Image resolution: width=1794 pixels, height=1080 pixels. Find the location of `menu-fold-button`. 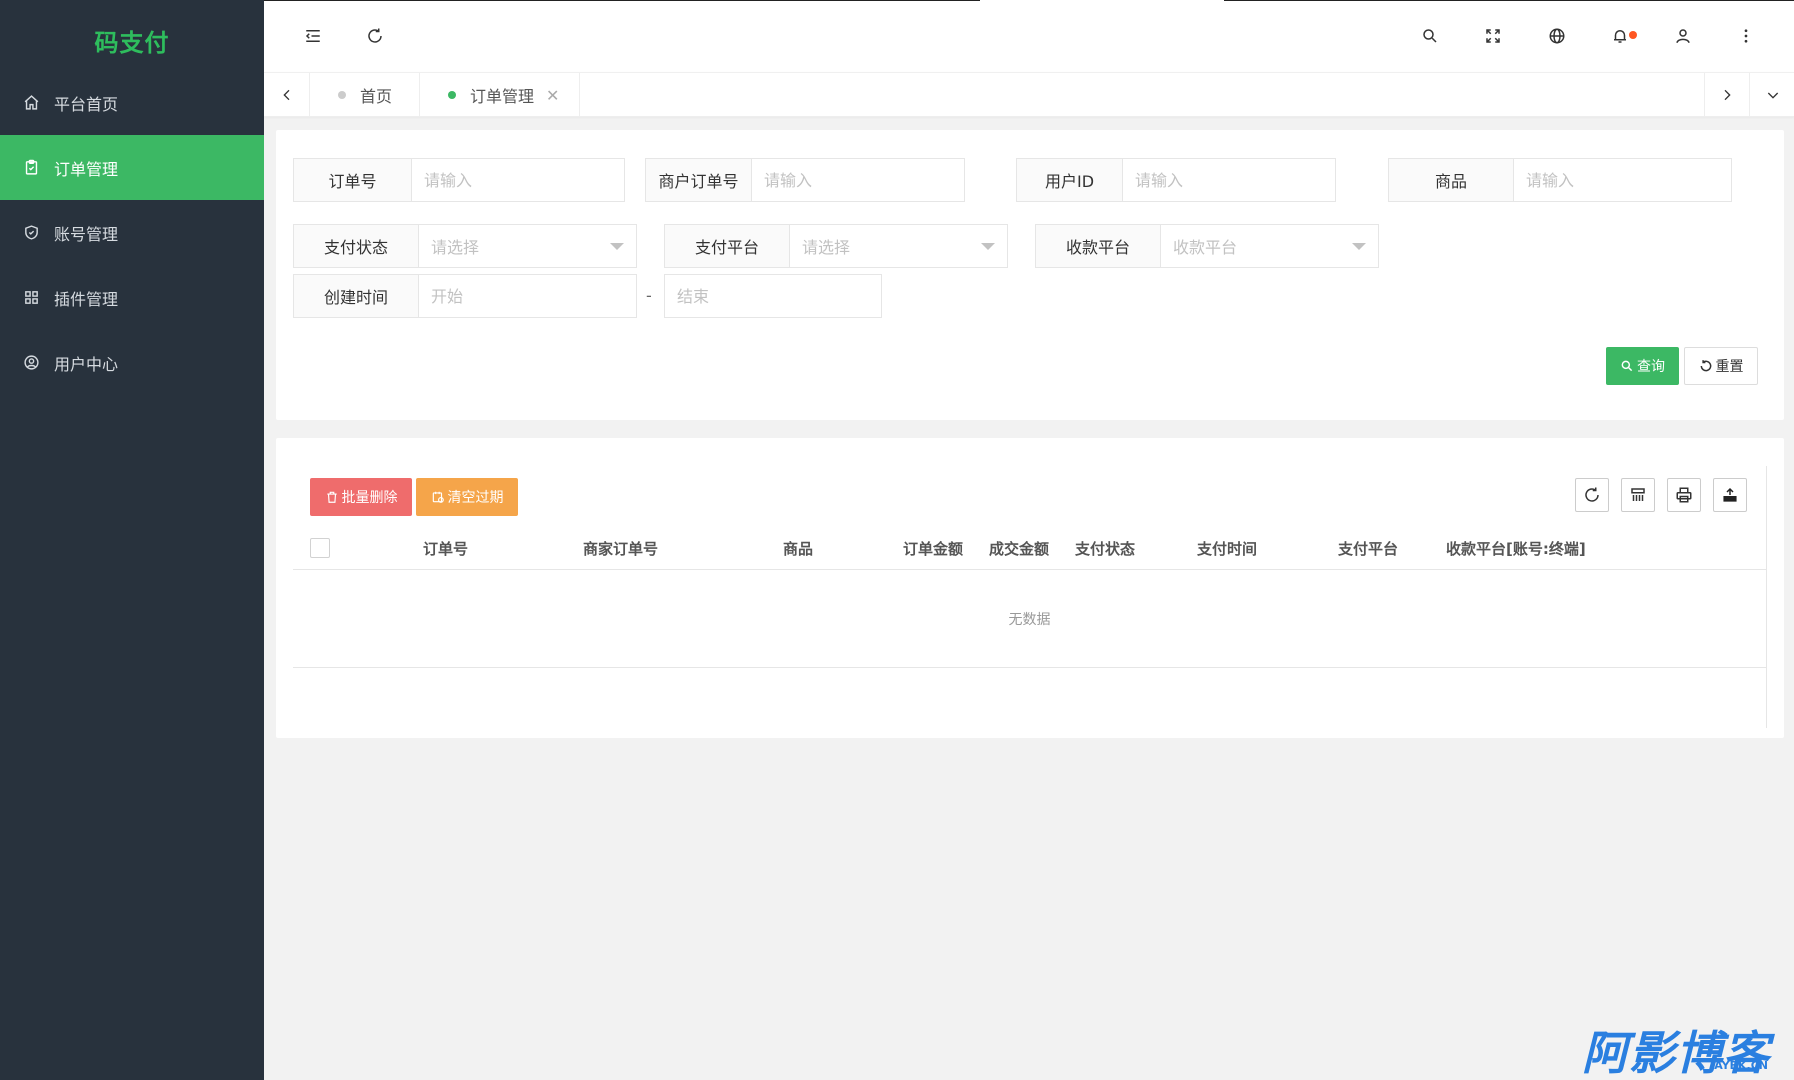

menu-fold-button is located at coordinates (313, 36).